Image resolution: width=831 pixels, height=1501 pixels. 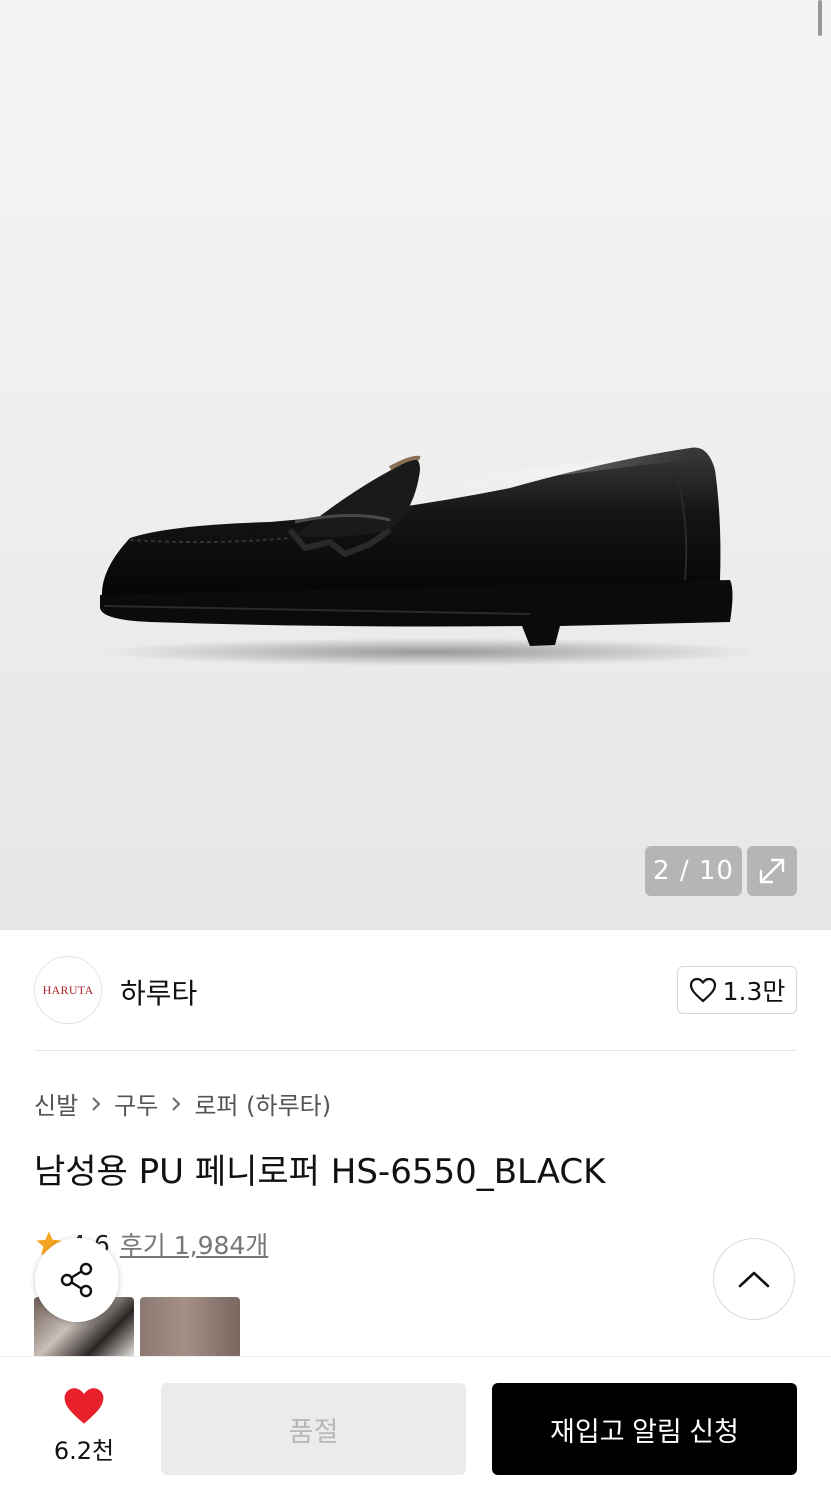 I want to click on bottom-action-bar: 6.2천 품절 재입고 알림 신청, so click(x=415, y=1428).